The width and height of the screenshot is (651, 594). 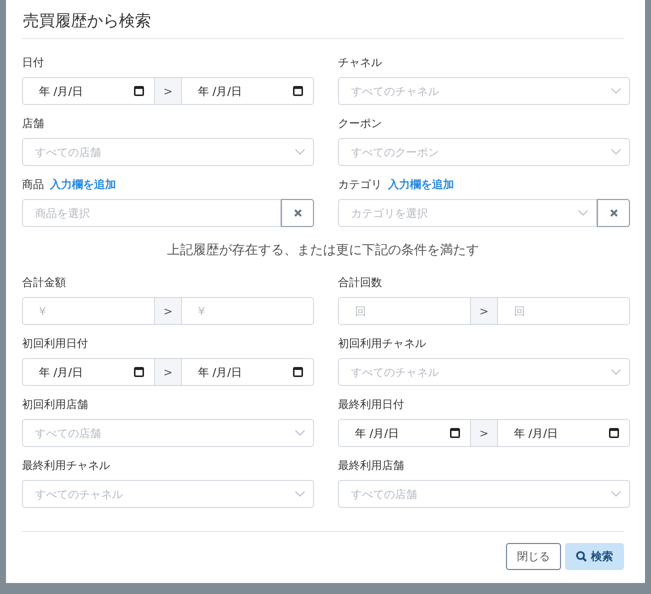 What do you see at coordinates (33, 184) in the screenshot?
I see `field-label: 商品` at bounding box center [33, 184].